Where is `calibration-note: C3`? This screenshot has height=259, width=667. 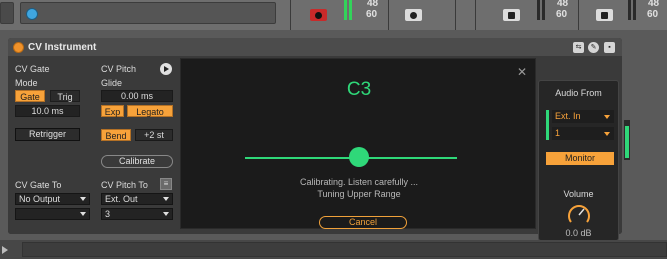
calibration-note: C3 is located at coordinates (359, 89).